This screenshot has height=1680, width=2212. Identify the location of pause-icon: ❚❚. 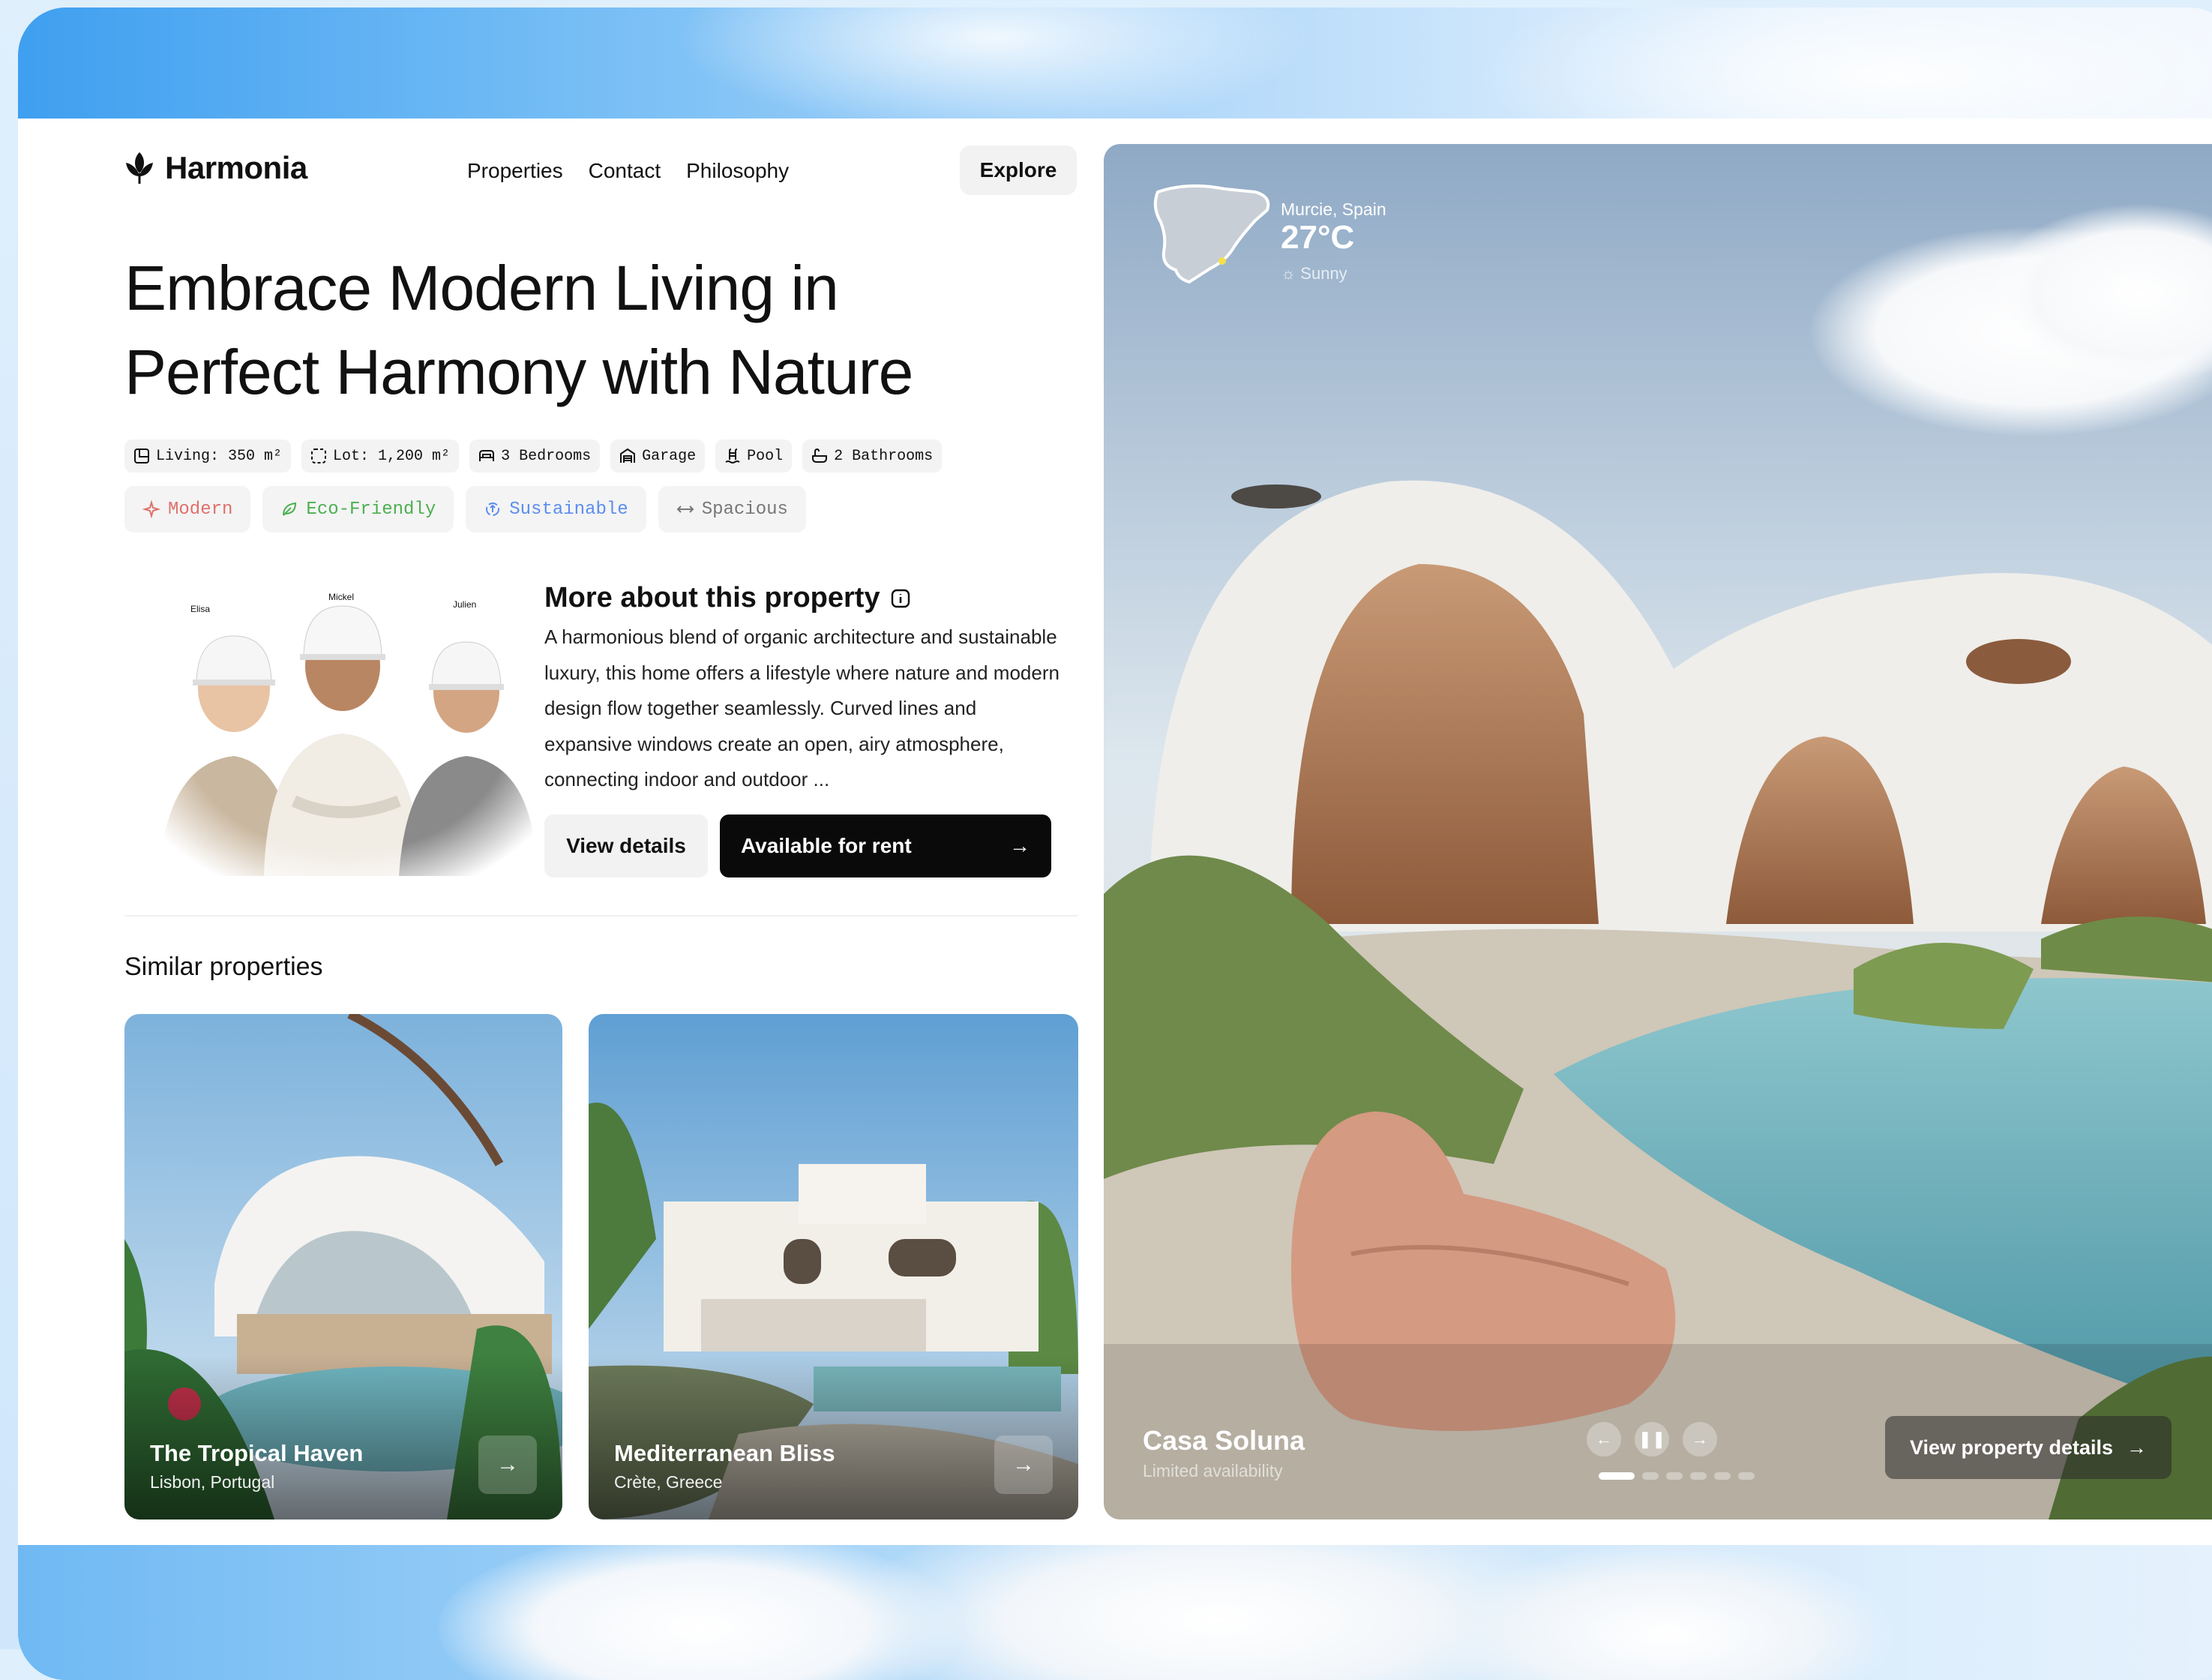
(1652, 1439).